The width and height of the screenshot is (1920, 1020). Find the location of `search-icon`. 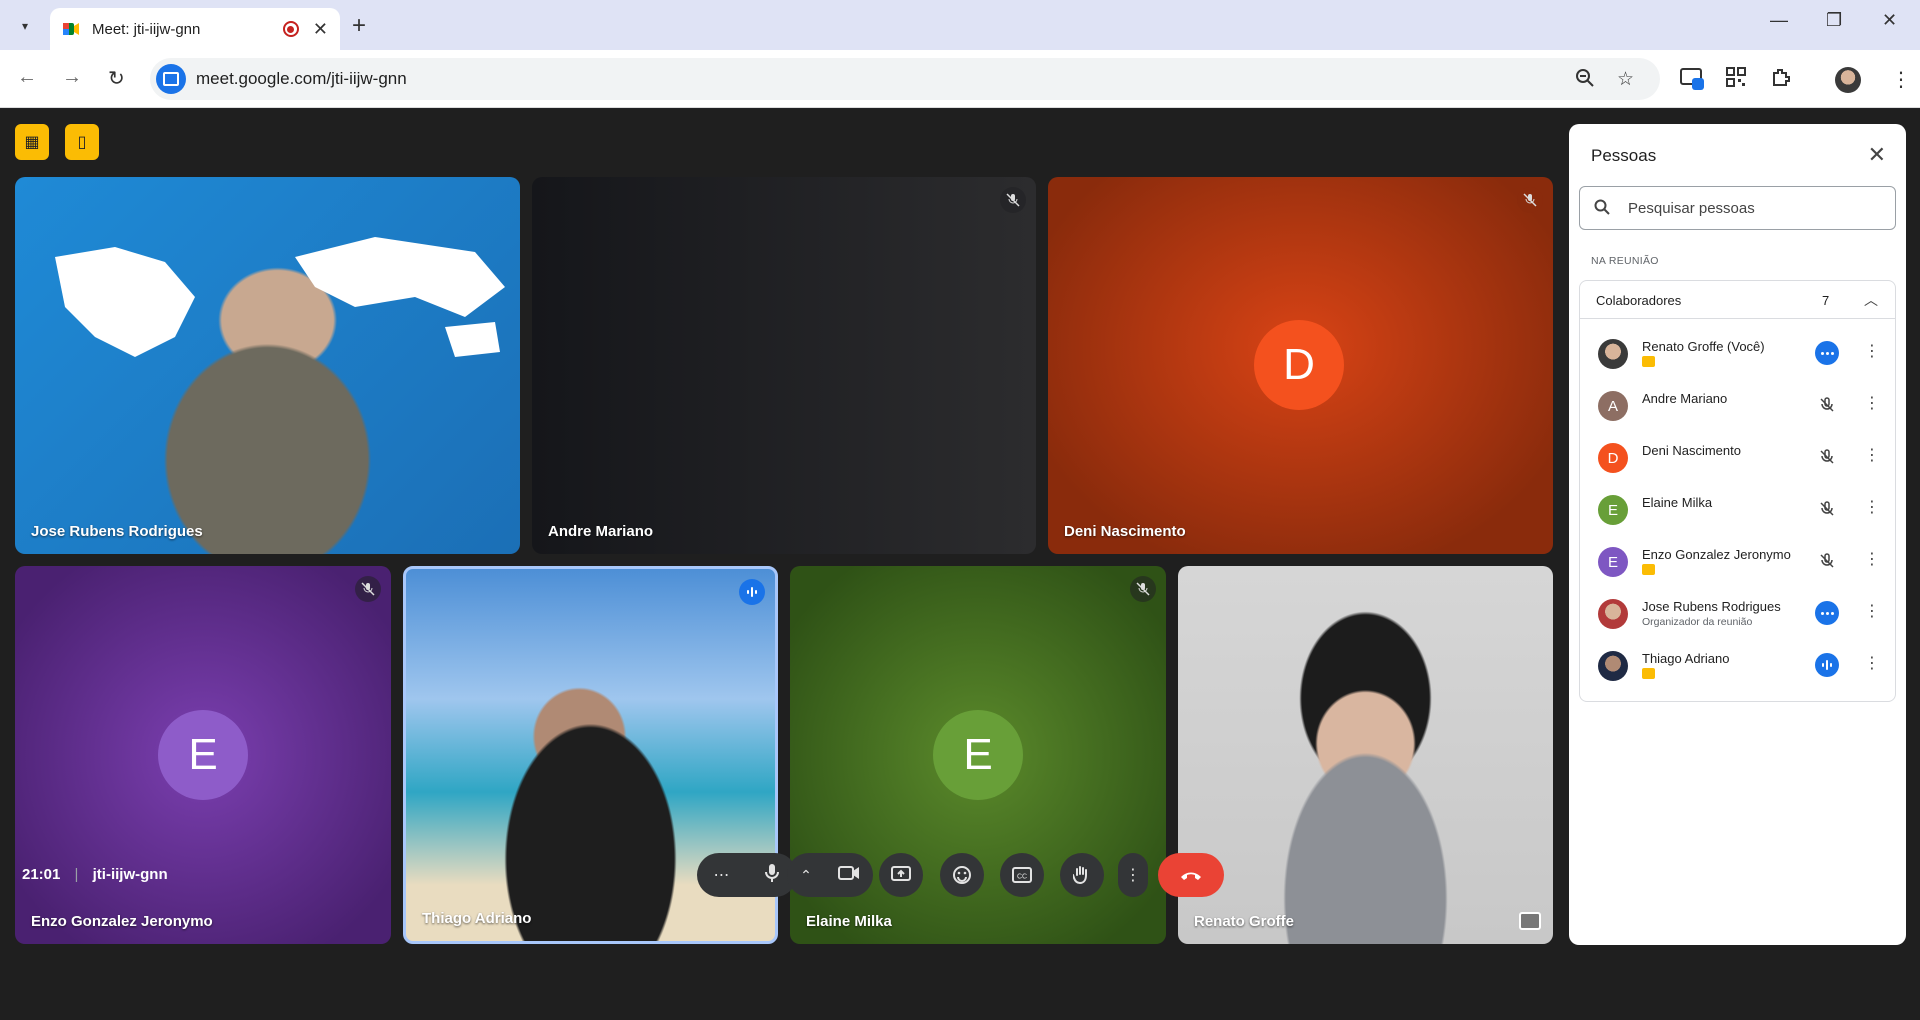

search-icon is located at coordinates (1602, 207).